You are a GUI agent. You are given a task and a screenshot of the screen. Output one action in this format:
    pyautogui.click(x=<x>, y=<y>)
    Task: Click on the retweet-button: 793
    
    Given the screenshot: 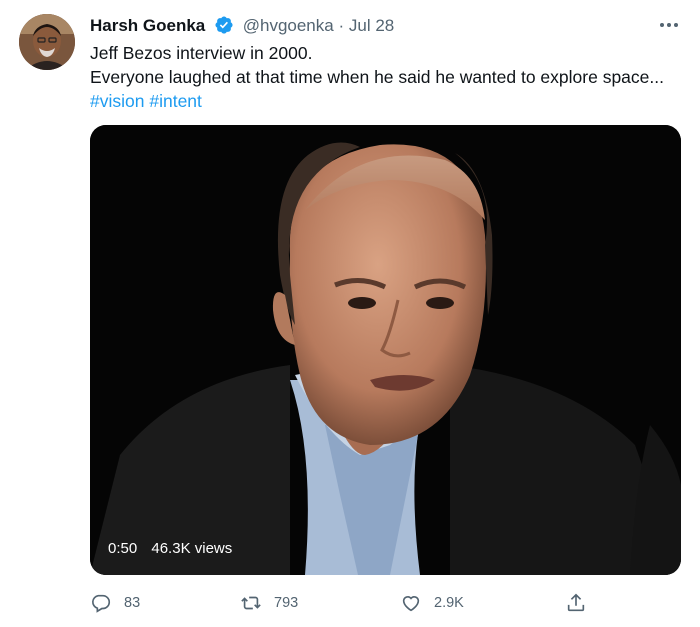 What is the action you would take?
    pyautogui.click(x=269, y=603)
    